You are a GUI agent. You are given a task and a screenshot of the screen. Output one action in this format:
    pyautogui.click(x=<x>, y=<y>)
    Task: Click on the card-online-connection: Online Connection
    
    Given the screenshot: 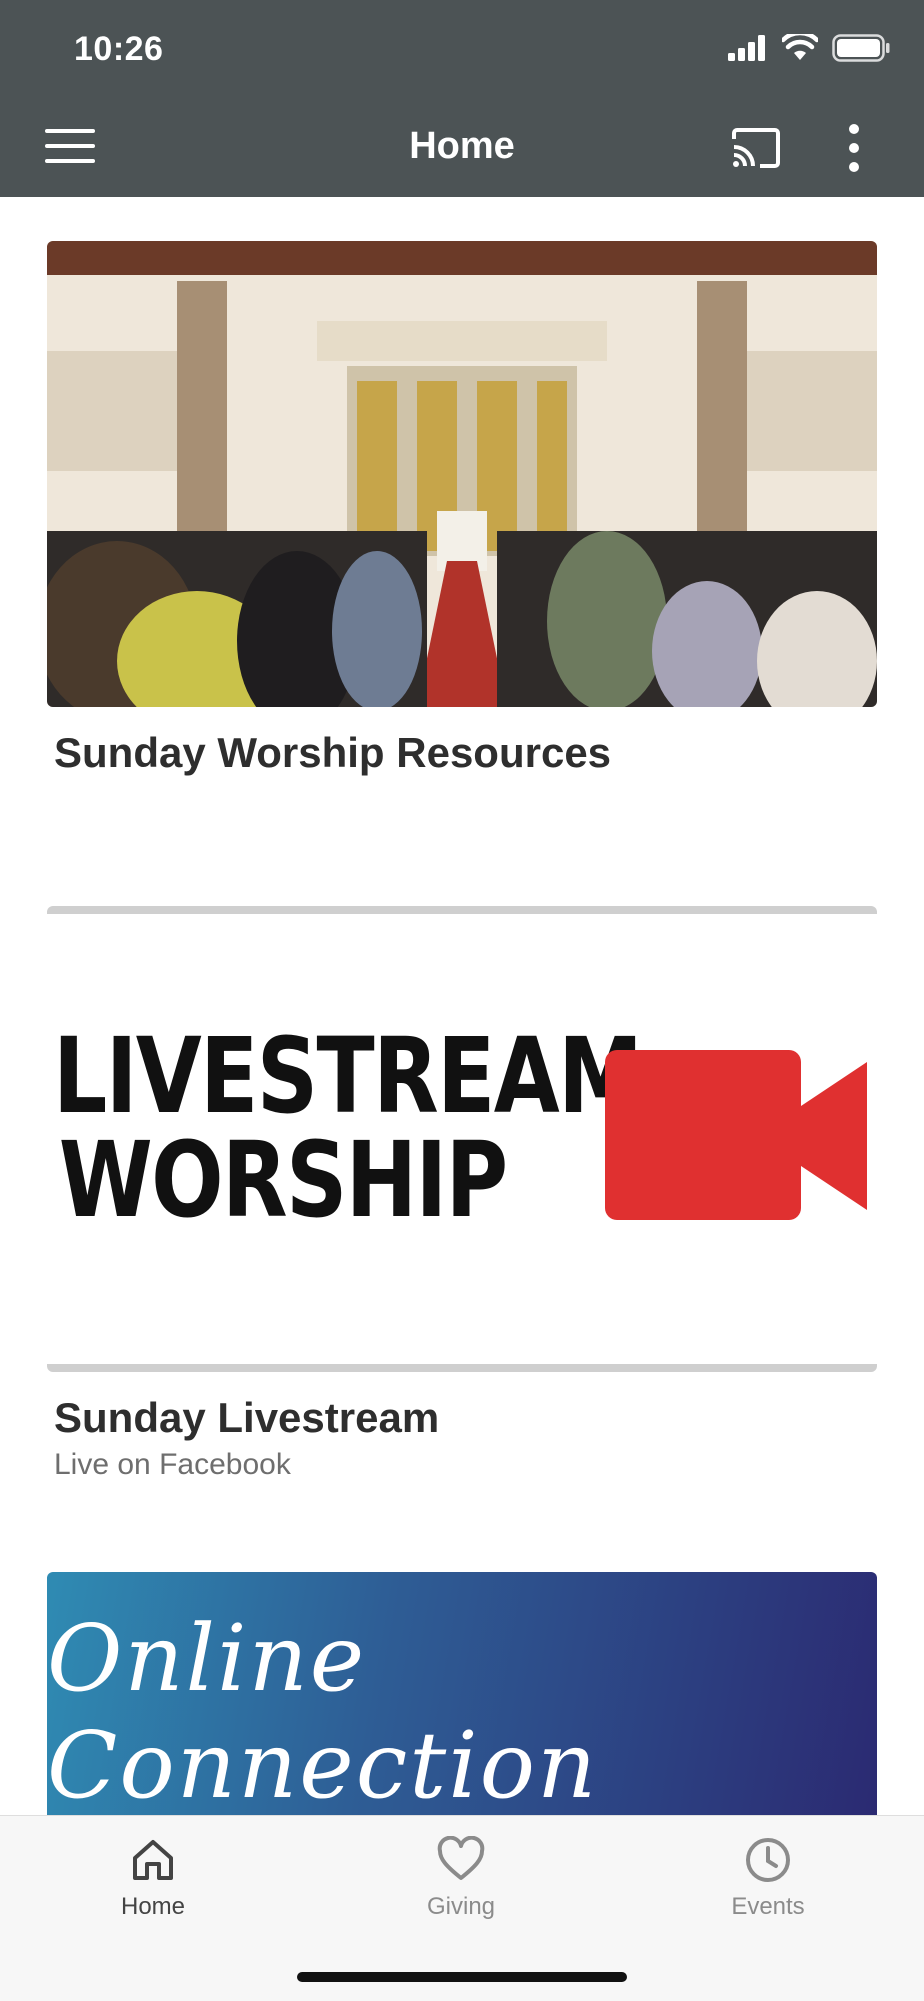 What is the action you would take?
    pyautogui.click(x=462, y=1697)
    